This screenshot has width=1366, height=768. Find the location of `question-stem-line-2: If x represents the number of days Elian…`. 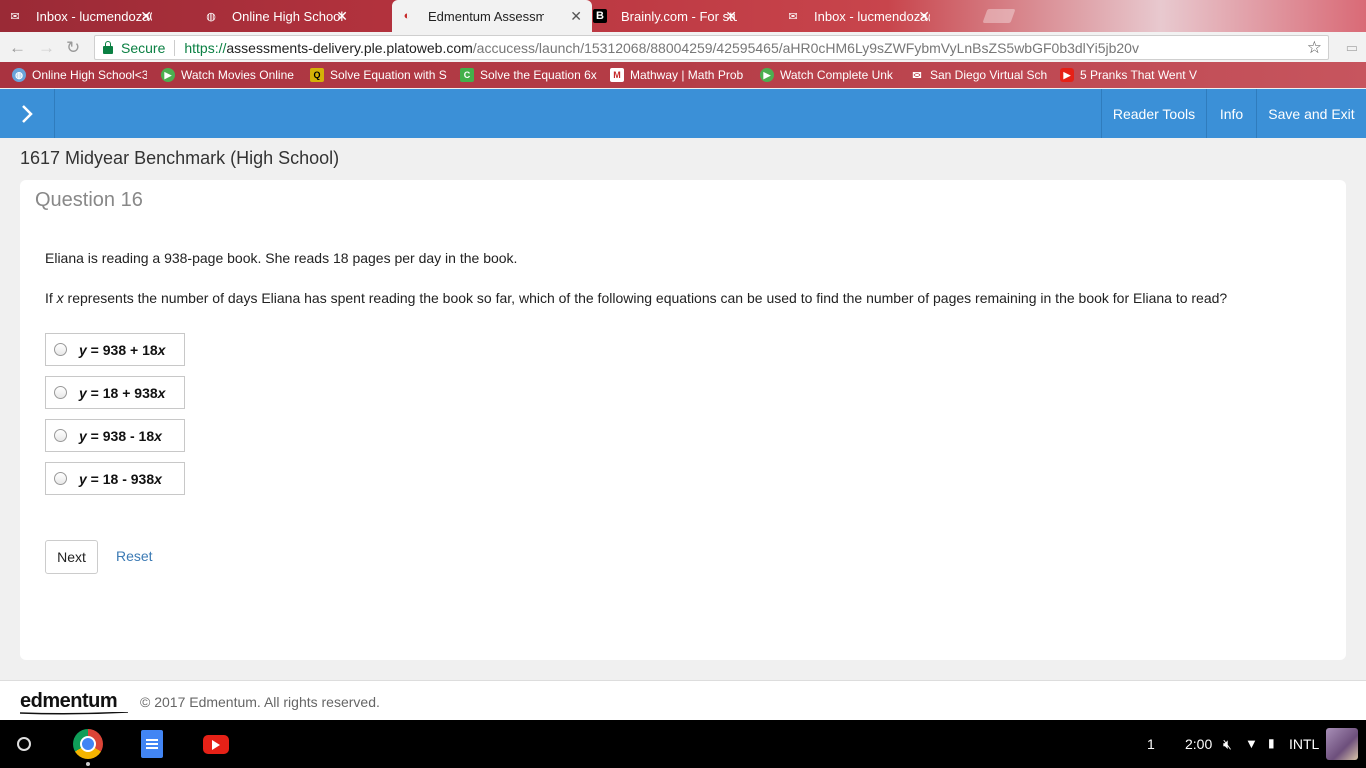

question-stem-line-2: If x represents the number of days Elian… is located at coordinates (636, 298).